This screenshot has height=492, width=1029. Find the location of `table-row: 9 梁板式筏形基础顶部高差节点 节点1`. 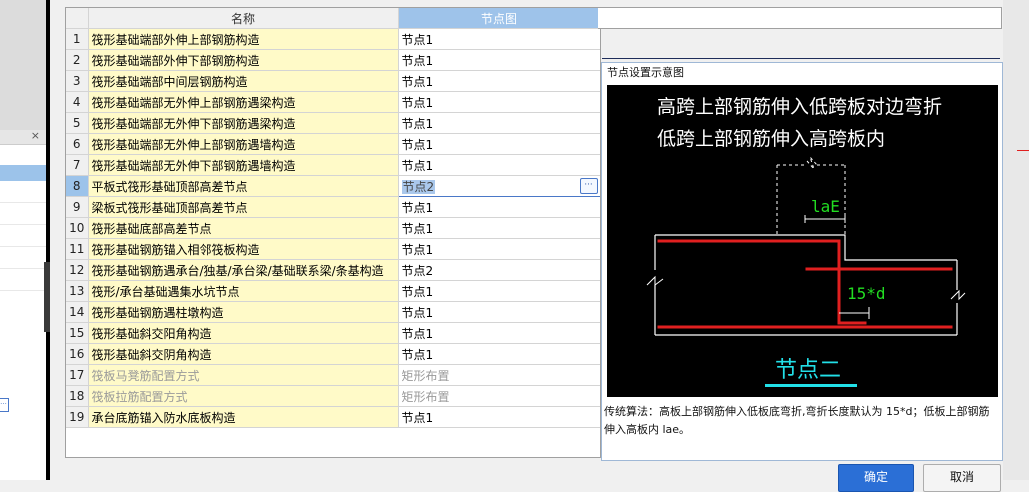

table-row: 9 梁板式筏形基础顶部高差节点 节点1 is located at coordinates (333, 207).